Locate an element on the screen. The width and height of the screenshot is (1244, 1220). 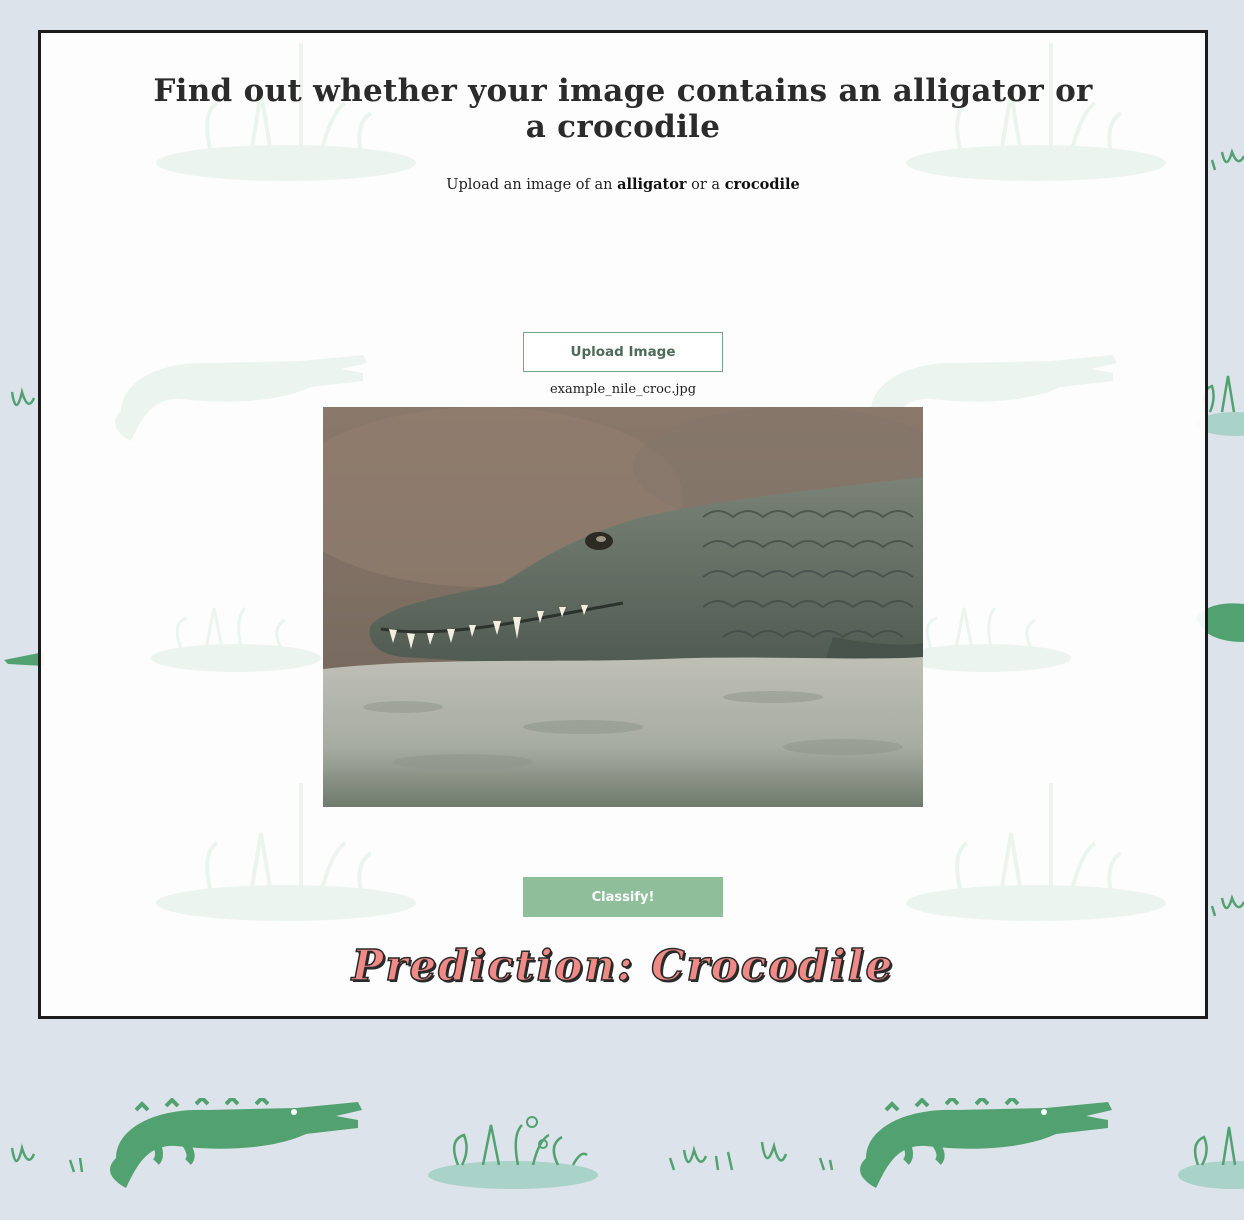
uploaded-filename: example_nile_croc.jpg is located at coordinates (623, 389).